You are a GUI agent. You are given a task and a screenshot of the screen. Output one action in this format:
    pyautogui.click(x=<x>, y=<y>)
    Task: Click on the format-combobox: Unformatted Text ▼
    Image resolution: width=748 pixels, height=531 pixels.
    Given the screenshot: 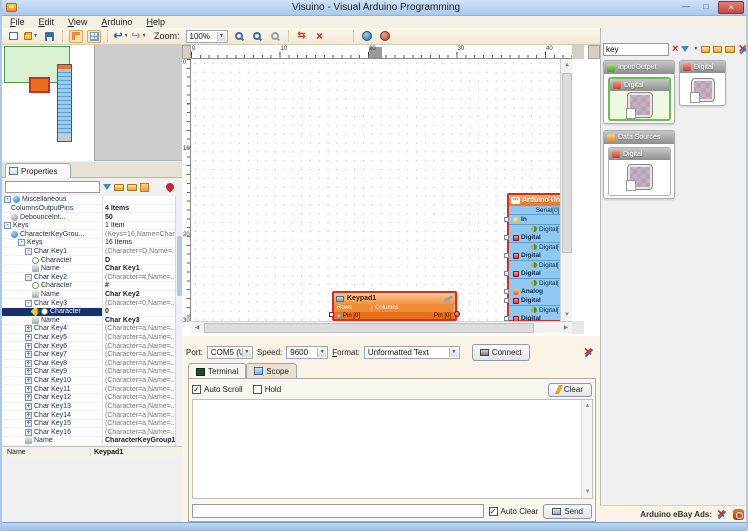 What is the action you would take?
    pyautogui.click(x=411, y=352)
    